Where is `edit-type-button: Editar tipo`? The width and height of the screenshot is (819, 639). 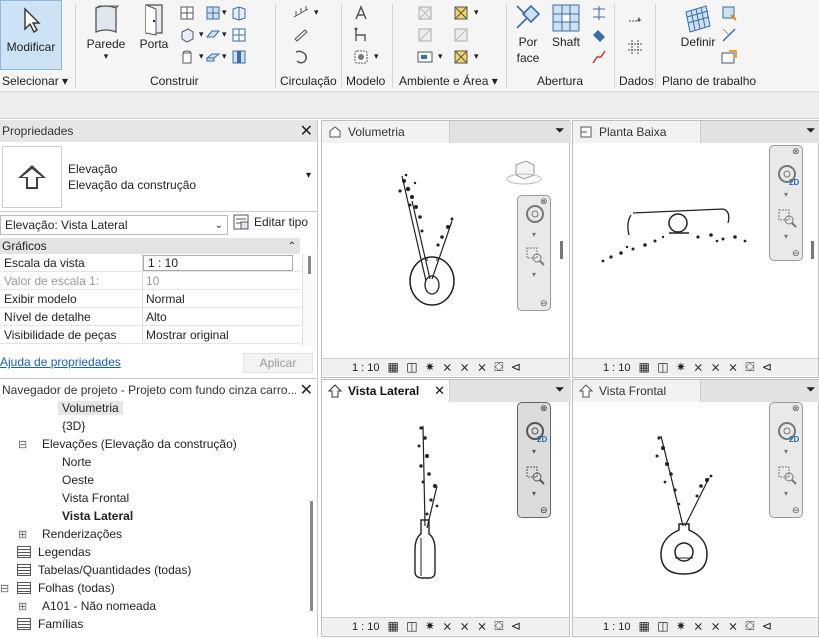 edit-type-button: Editar tipo is located at coordinates (270, 222).